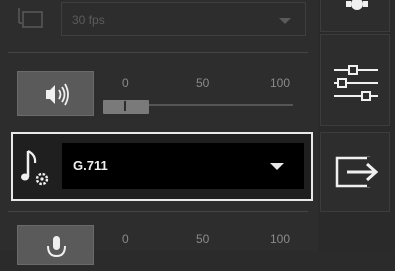 Image resolution: width=395 pixels, height=271 pixels. What do you see at coordinates (357, 5) in the screenshot?
I see `gear-icon` at bounding box center [357, 5].